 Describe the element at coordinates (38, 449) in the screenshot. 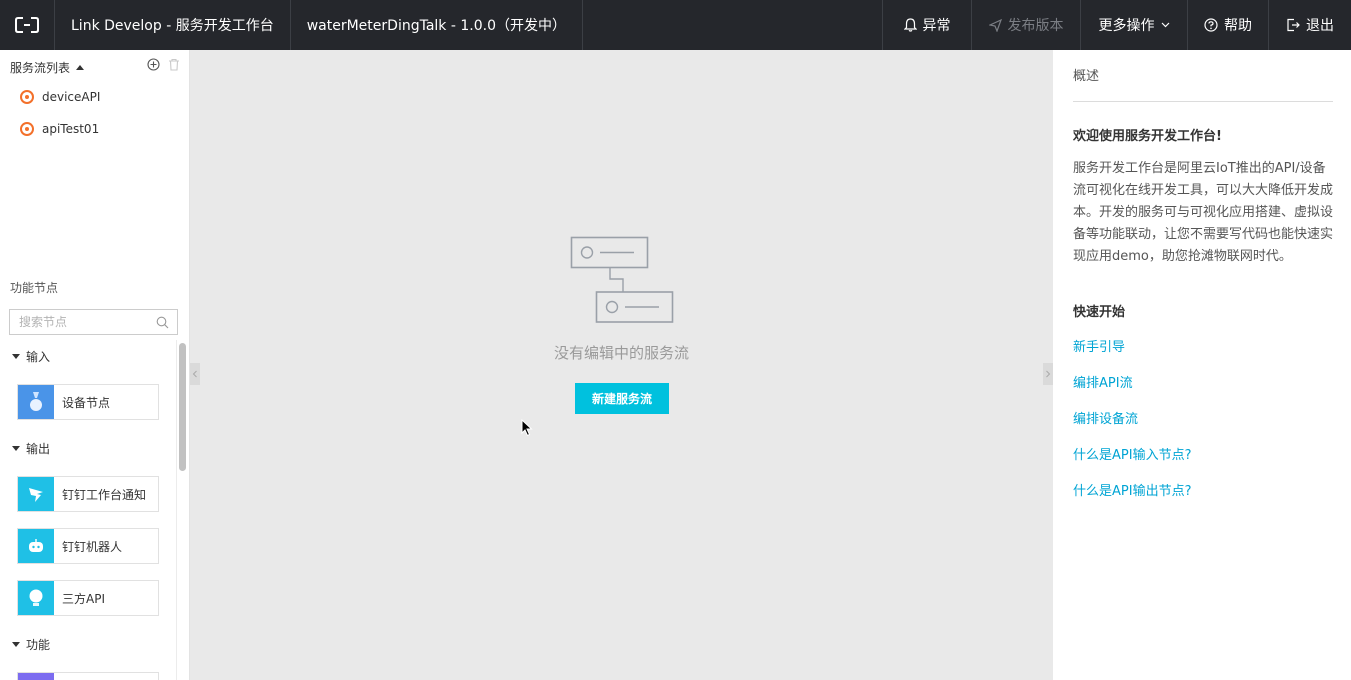

I see `group-output-label: 输出` at that location.